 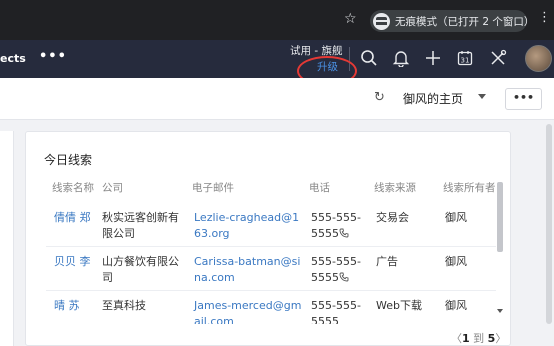 I want to click on left-panel-edge, so click(x=7, y=238).